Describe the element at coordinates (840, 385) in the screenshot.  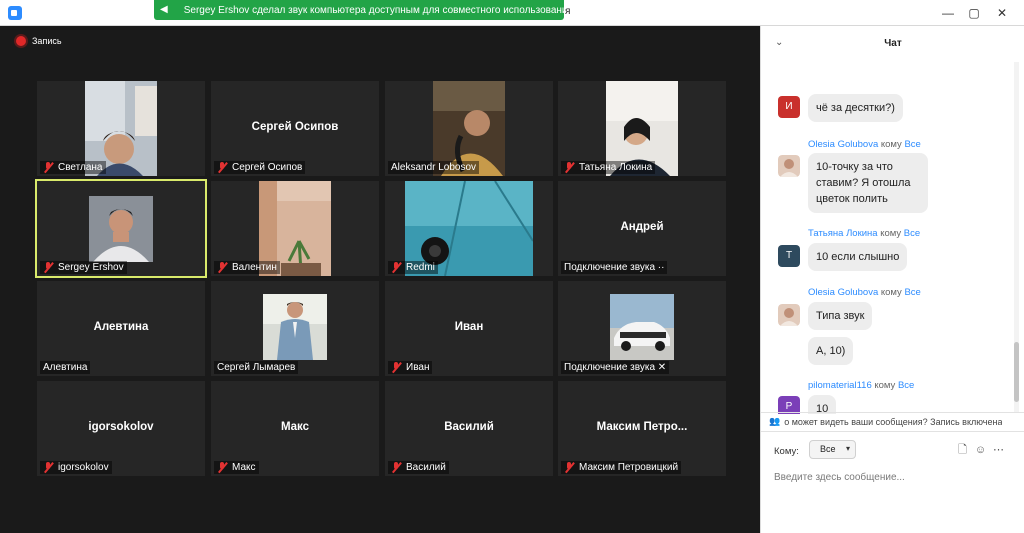
I see `message-sender: pilomaterial116` at that location.